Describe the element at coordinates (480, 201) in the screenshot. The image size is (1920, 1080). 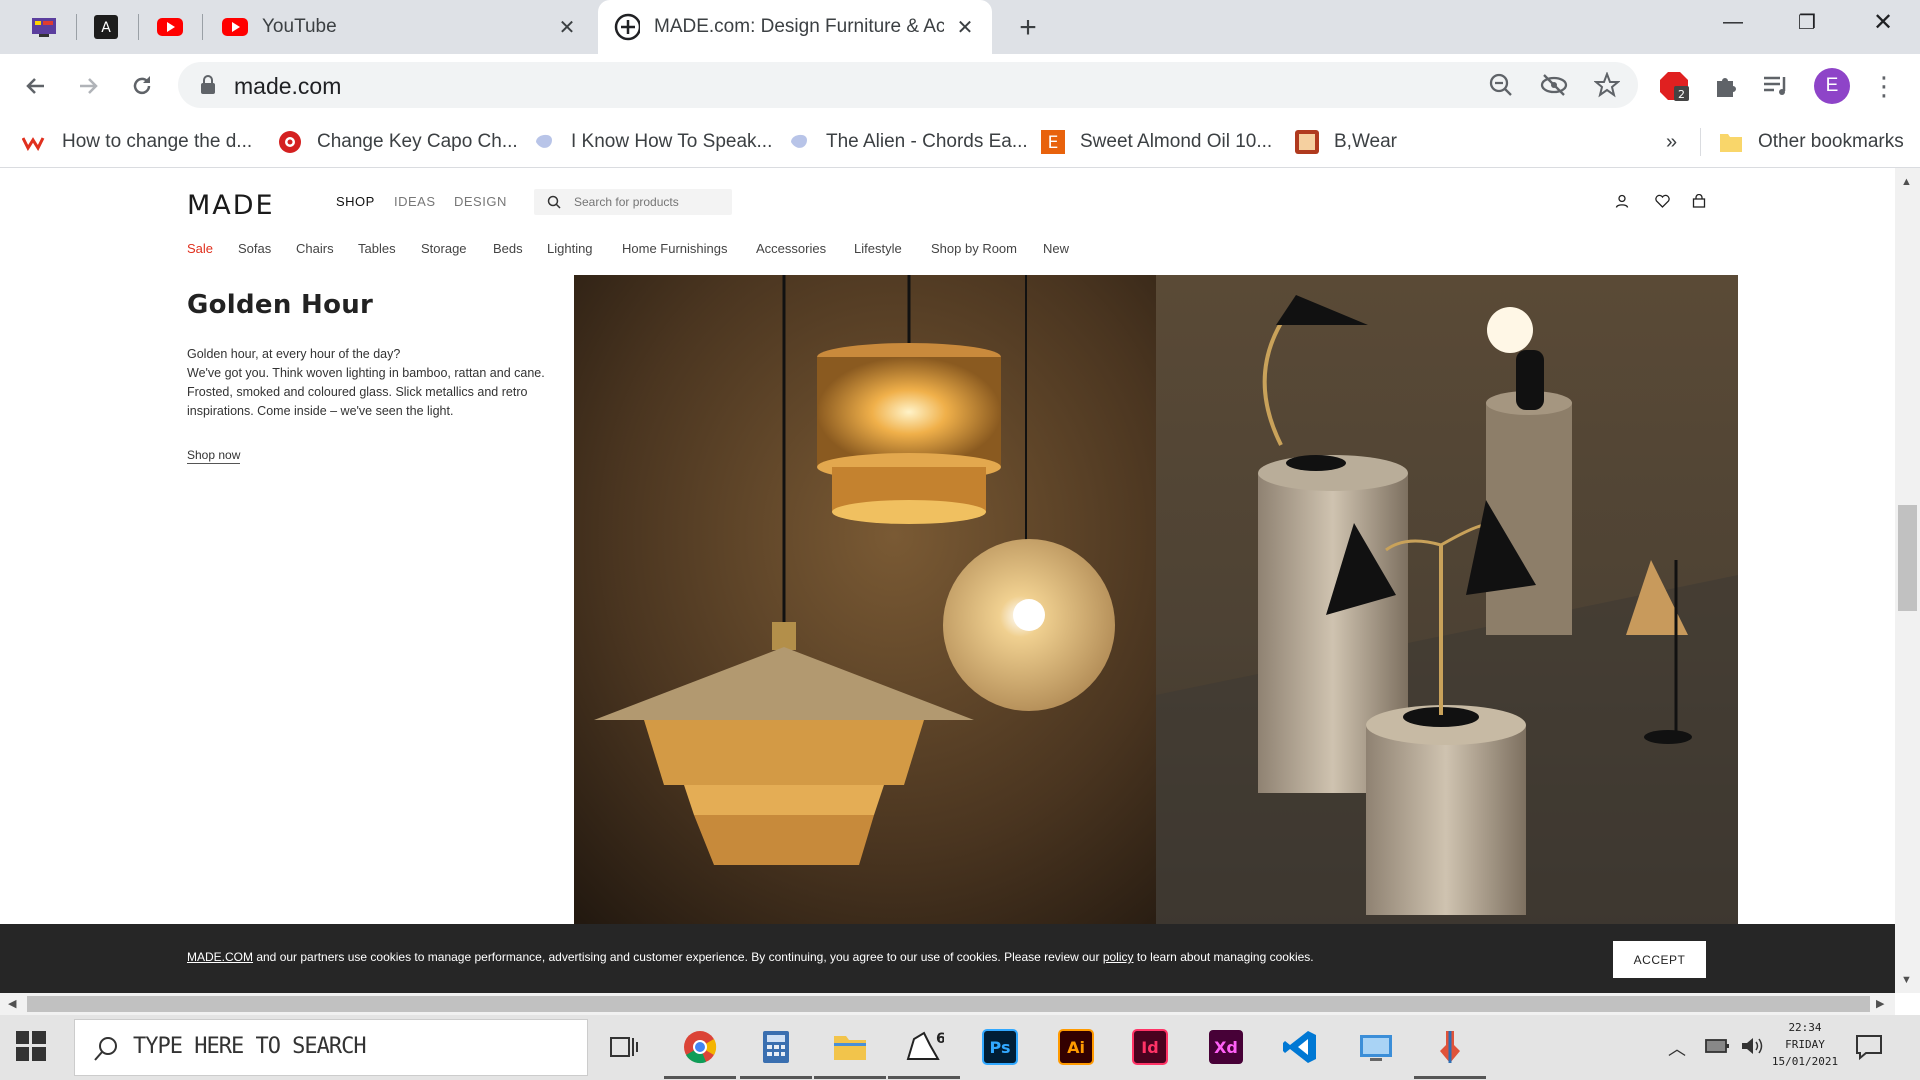
I see `nav-design: DESIGN` at that location.